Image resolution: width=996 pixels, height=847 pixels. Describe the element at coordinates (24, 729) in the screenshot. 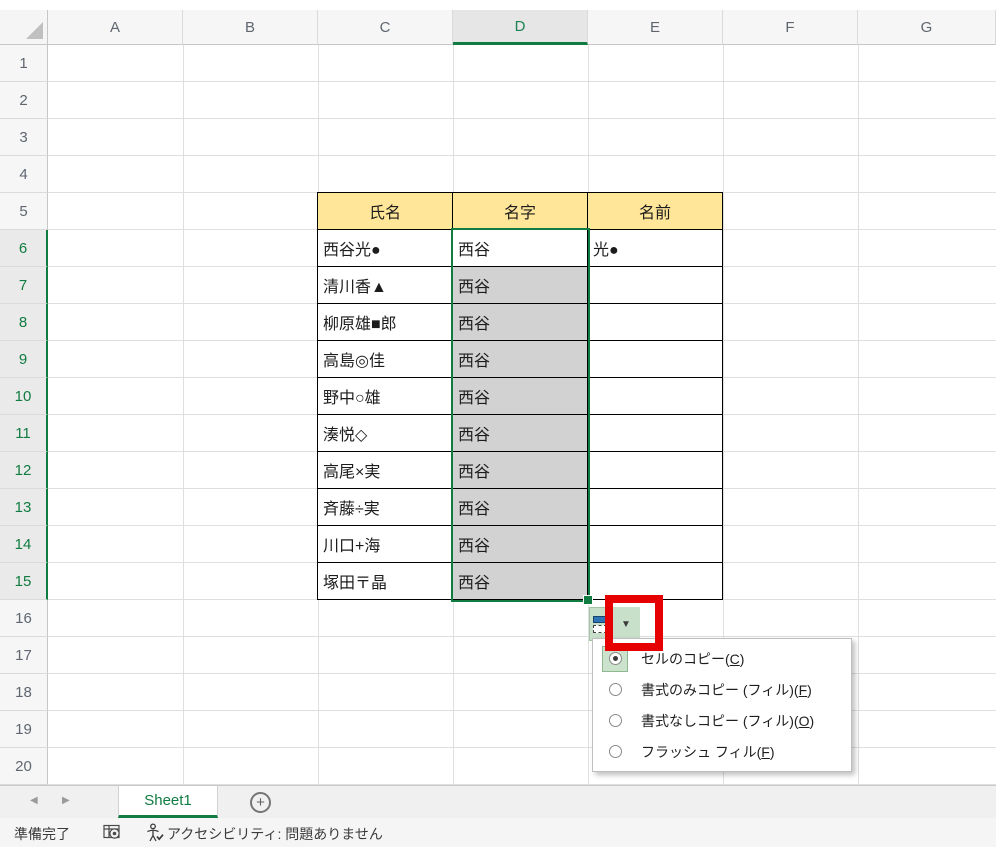

I see `row-header-19: 19` at that location.